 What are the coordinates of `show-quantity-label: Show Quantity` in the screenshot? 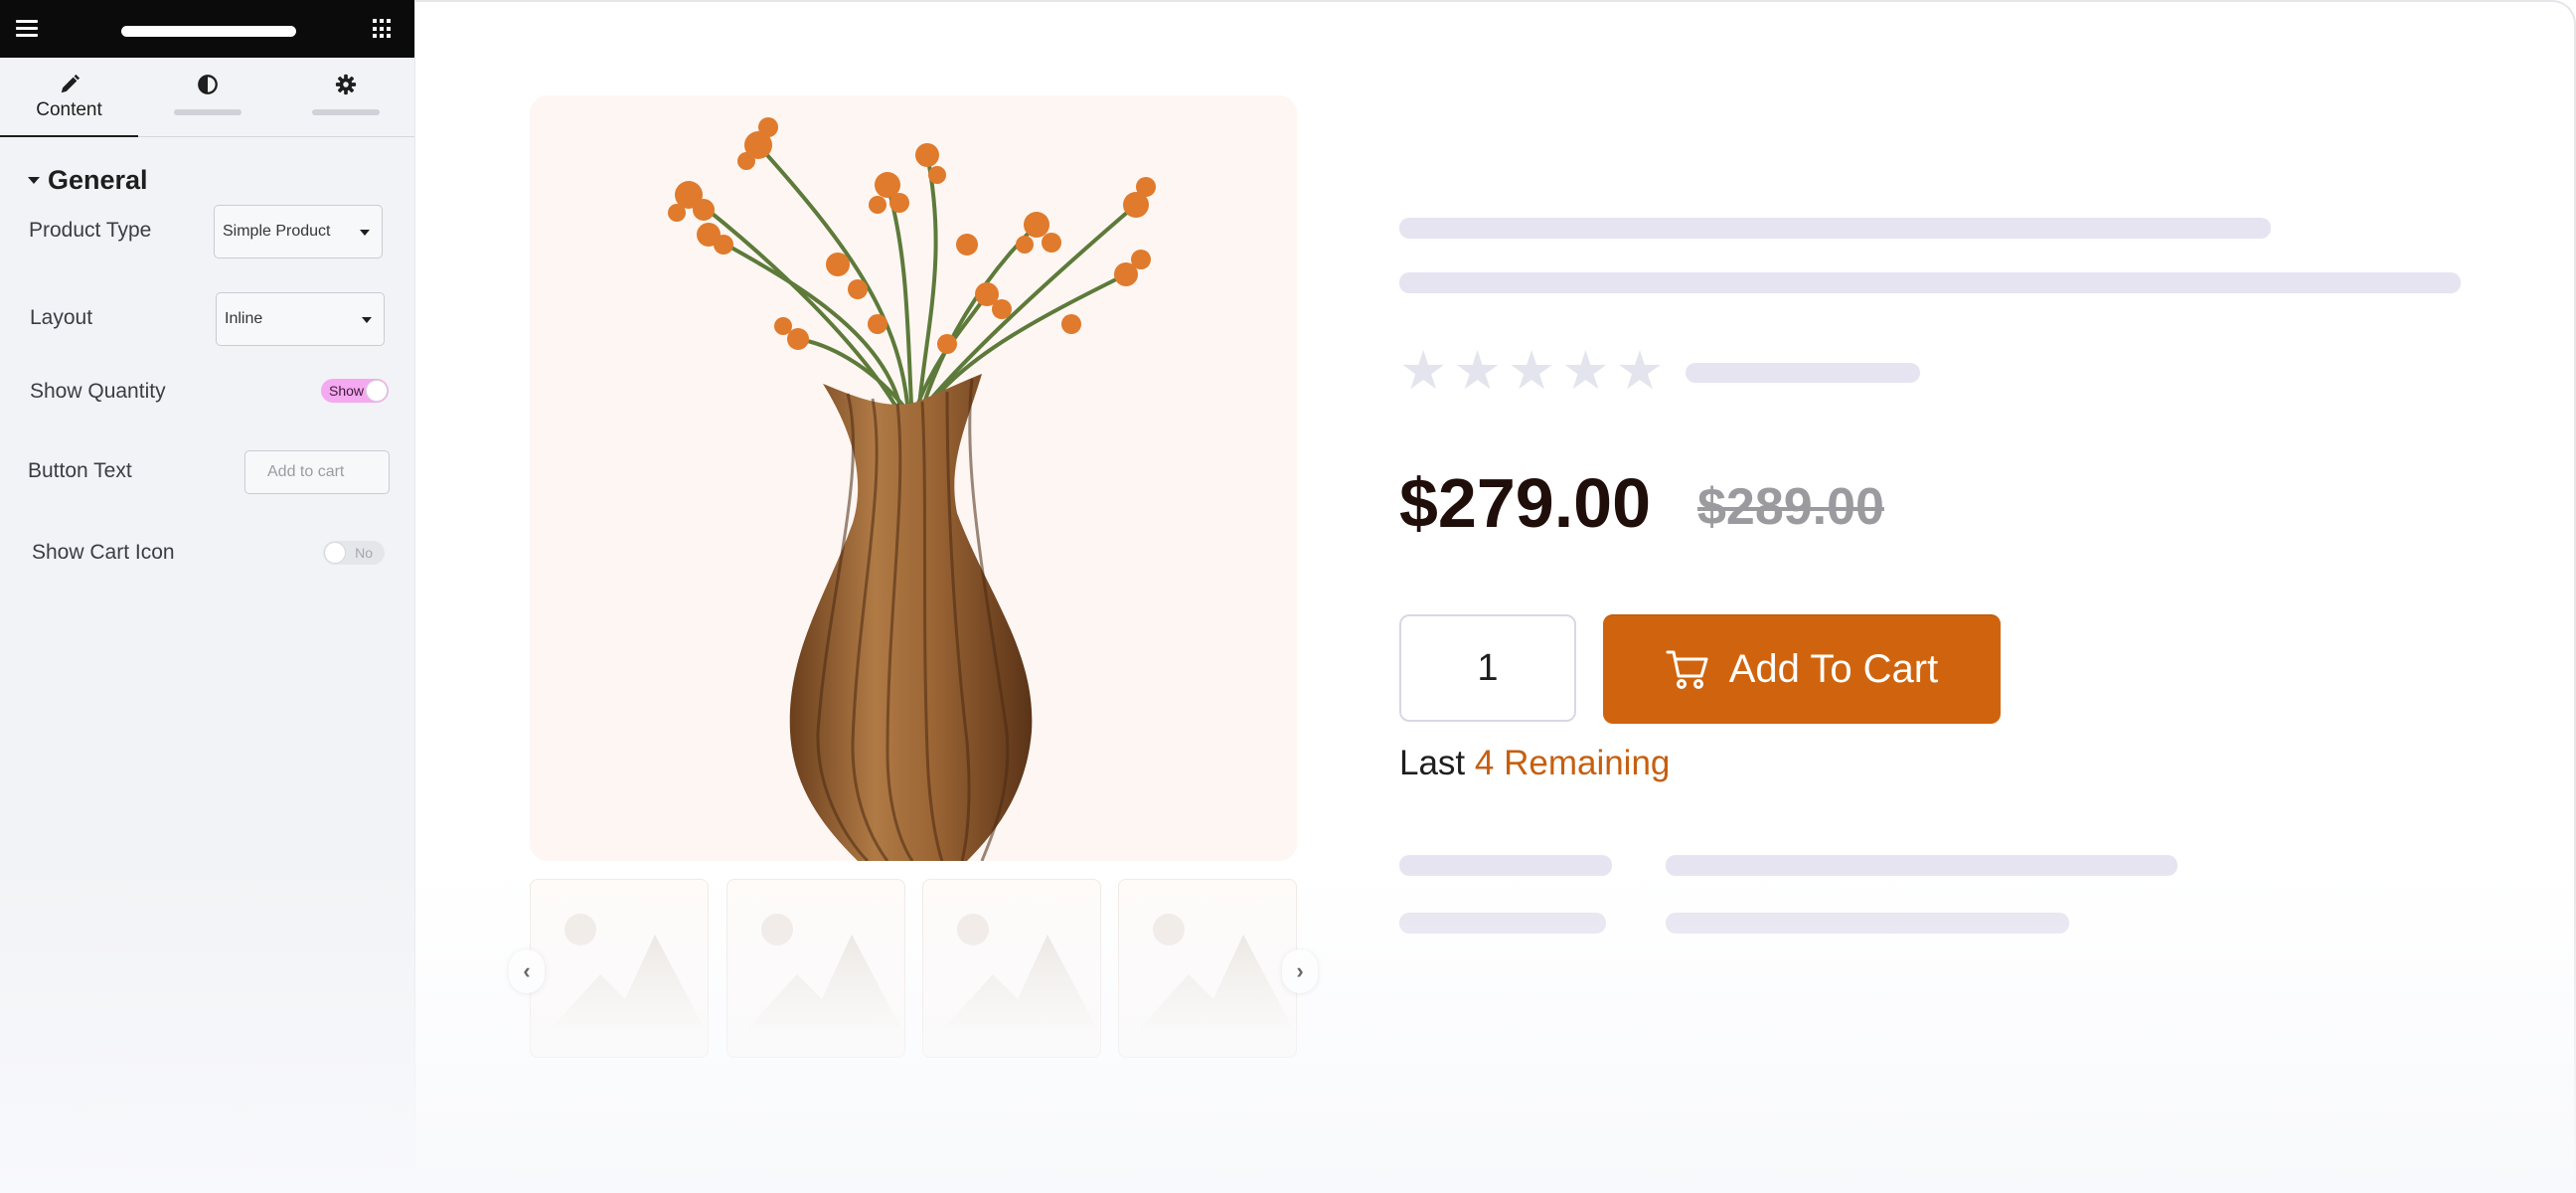 It's located at (98, 391).